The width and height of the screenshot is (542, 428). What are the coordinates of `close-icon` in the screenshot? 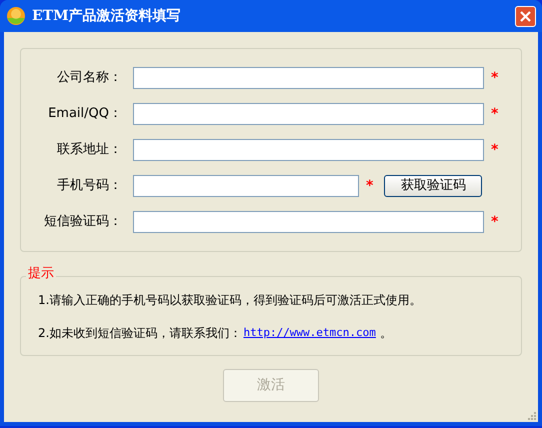 It's located at (525, 16).